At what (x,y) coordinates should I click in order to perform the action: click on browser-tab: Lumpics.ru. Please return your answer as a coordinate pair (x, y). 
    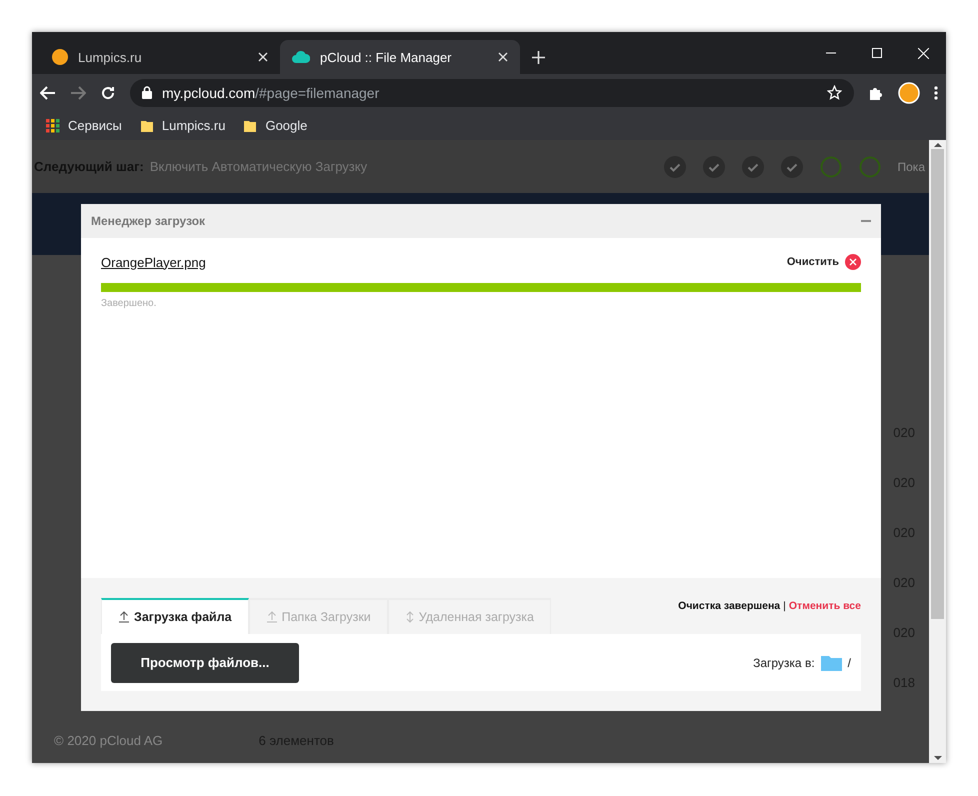
    Looking at the image, I should click on (160, 57).